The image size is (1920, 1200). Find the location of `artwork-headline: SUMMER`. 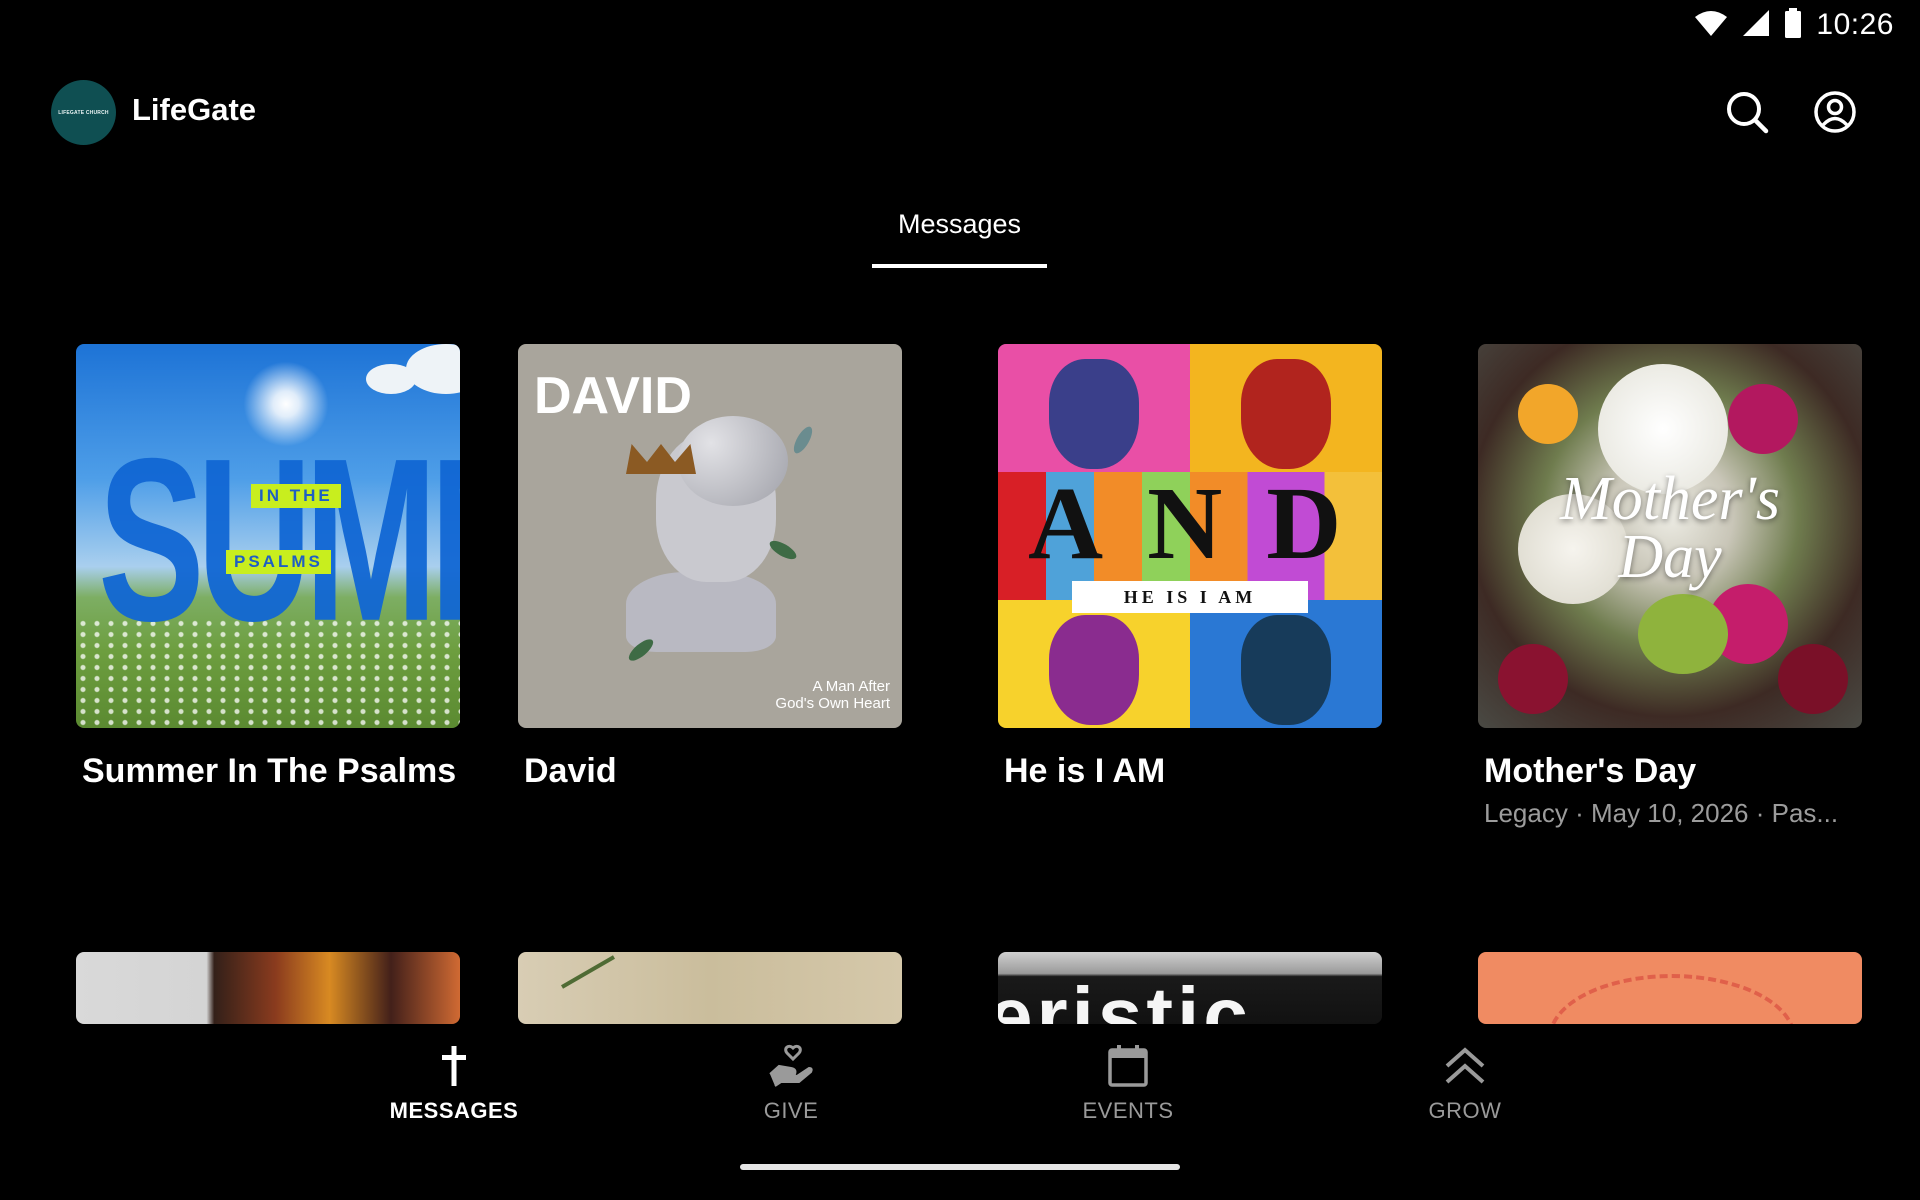

artwork-headline: SUMMER is located at coordinates (279, 539).